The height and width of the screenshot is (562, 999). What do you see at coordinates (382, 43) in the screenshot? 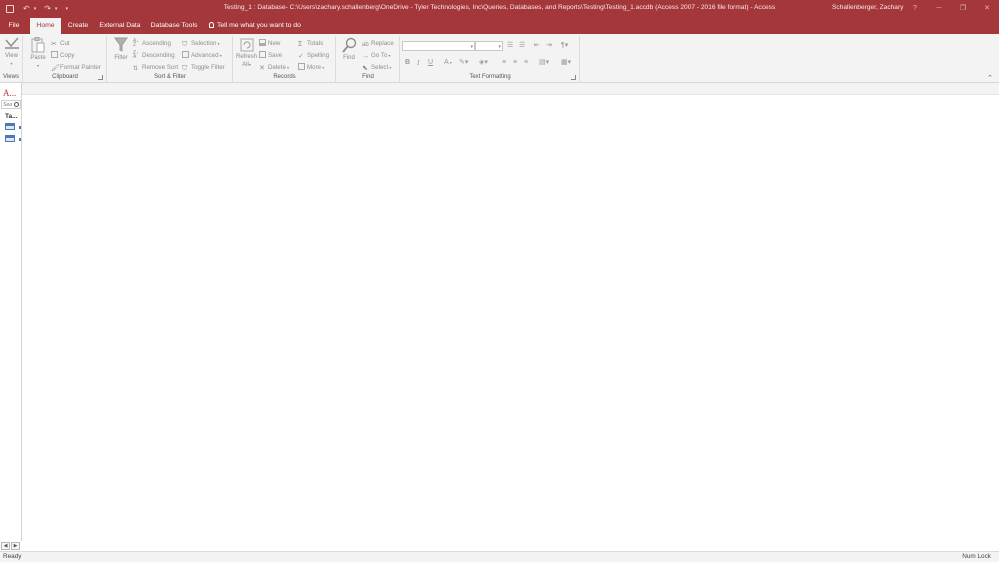
I see `replace-label: Replace` at bounding box center [382, 43].